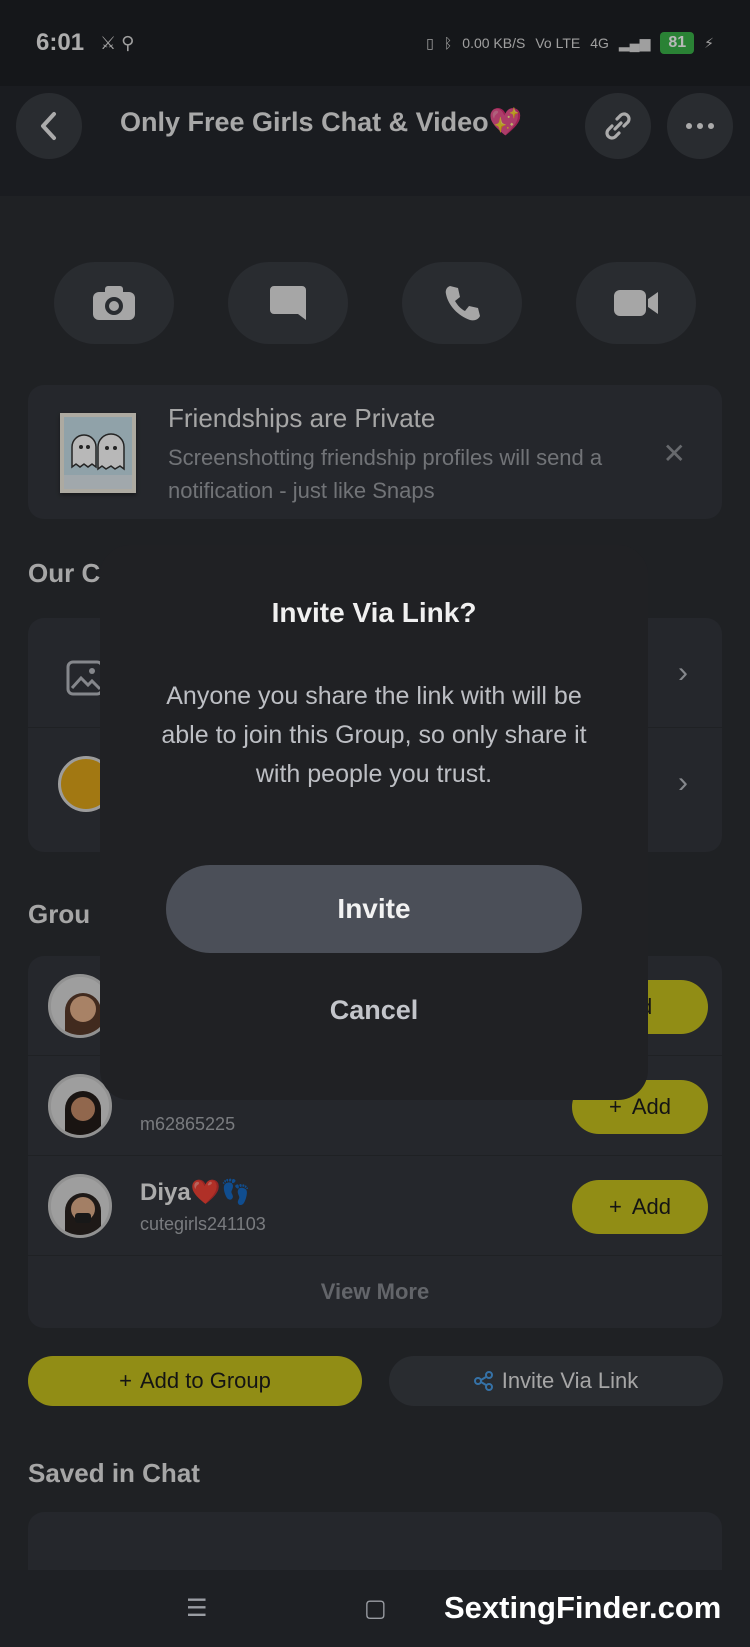 This screenshot has height=1647, width=750. What do you see at coordinates (374, 909) in the screenshot?
I see `invite-button: Invite` at bounding box center [374, 909].